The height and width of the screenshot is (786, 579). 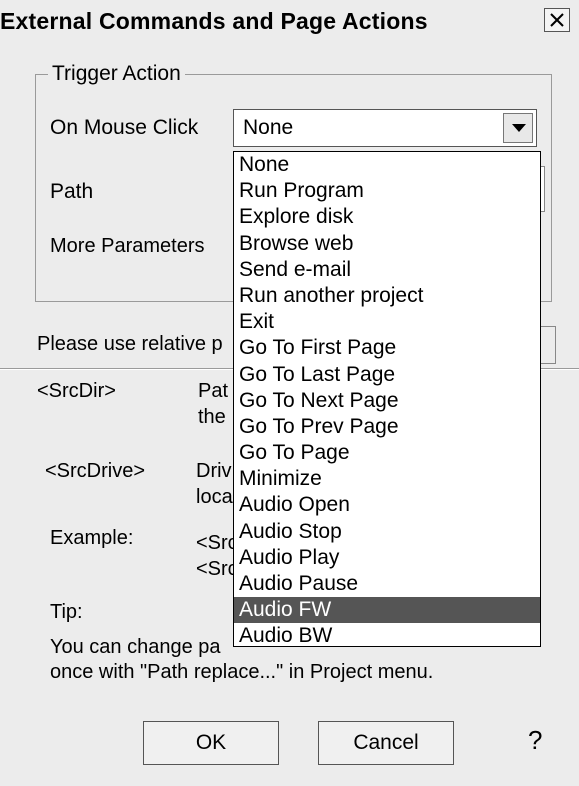 What do you see at coordinates (387, 191) in the screenshot?
I see `dropdown-option: Run Program` at bounding box center [387, 191].